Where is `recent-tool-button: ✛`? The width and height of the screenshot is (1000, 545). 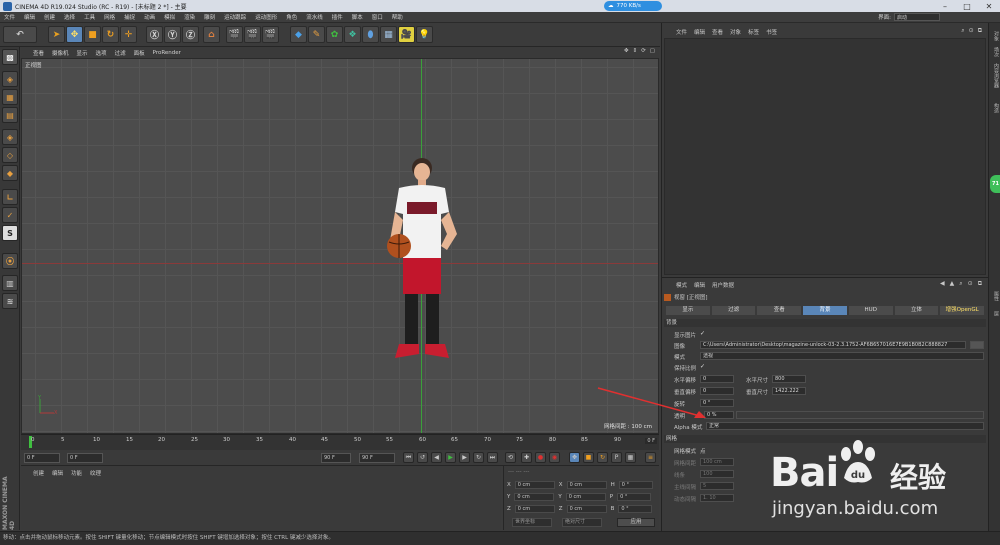 recent-tool-button: ✛ is located at coordinates (128, 34).